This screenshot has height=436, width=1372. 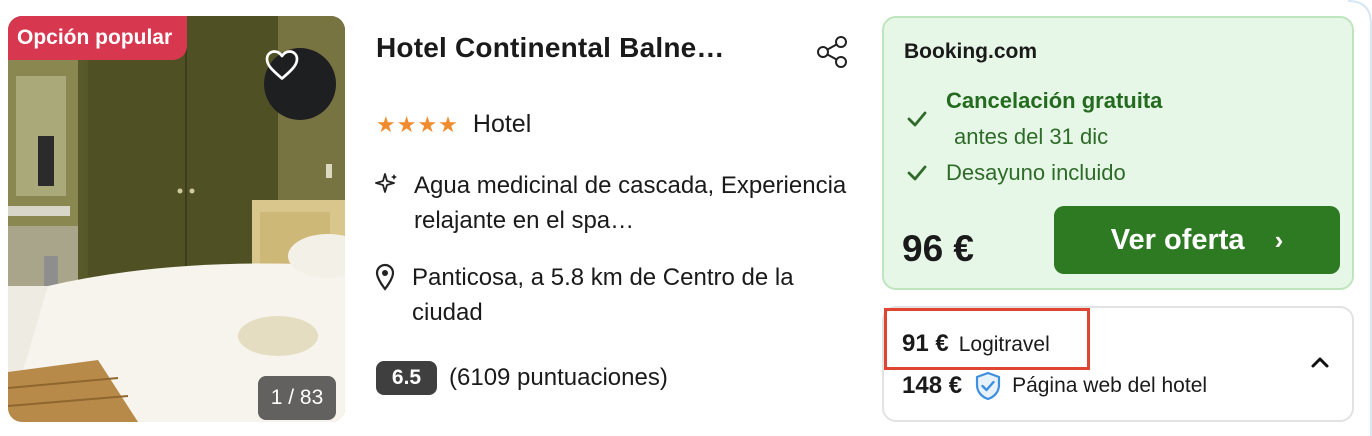 What do you see at coordinates (297, 398) in the screenshot?
I see `photo-counter: 1 / 83` at bounding box center [297, 398].